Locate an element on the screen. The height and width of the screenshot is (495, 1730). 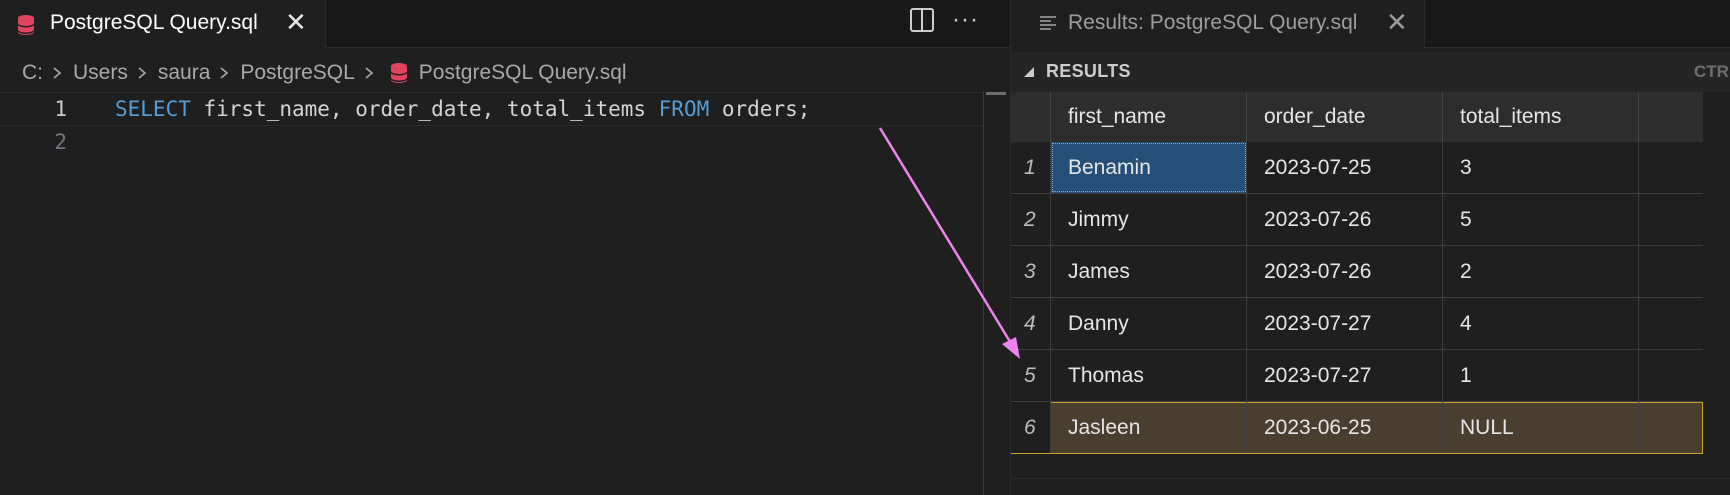
row-number: 5 is located at coordinates (1031, 375).